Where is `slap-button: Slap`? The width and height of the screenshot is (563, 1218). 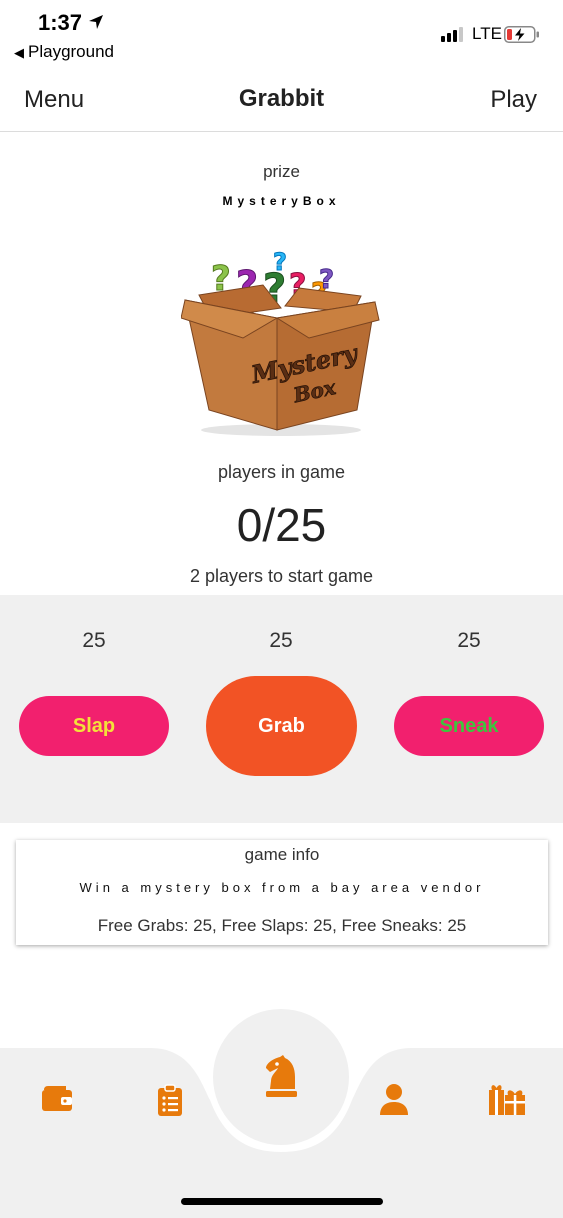 slap-button: Slap is located at coordinates (94, 726).